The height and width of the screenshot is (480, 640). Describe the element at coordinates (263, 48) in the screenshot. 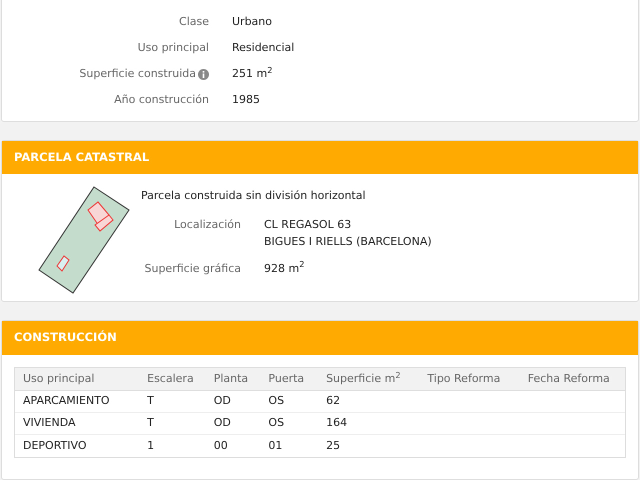

I see `field-value: Residencial` at that location.